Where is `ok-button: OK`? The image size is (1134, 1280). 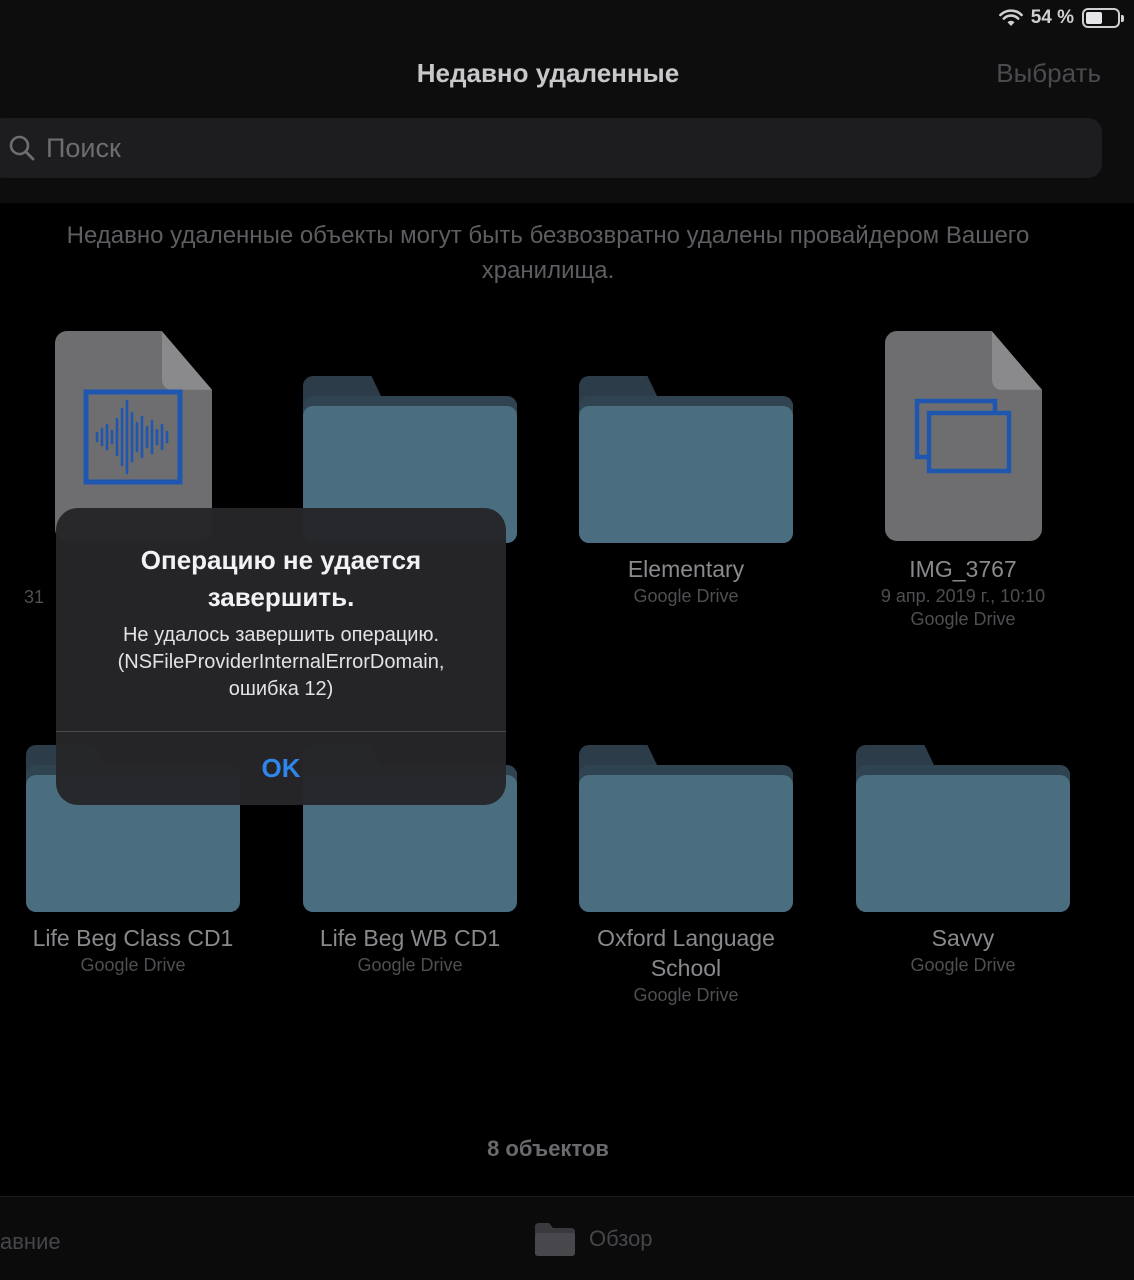
ok-button: OK is located at coordinates (281, 768).